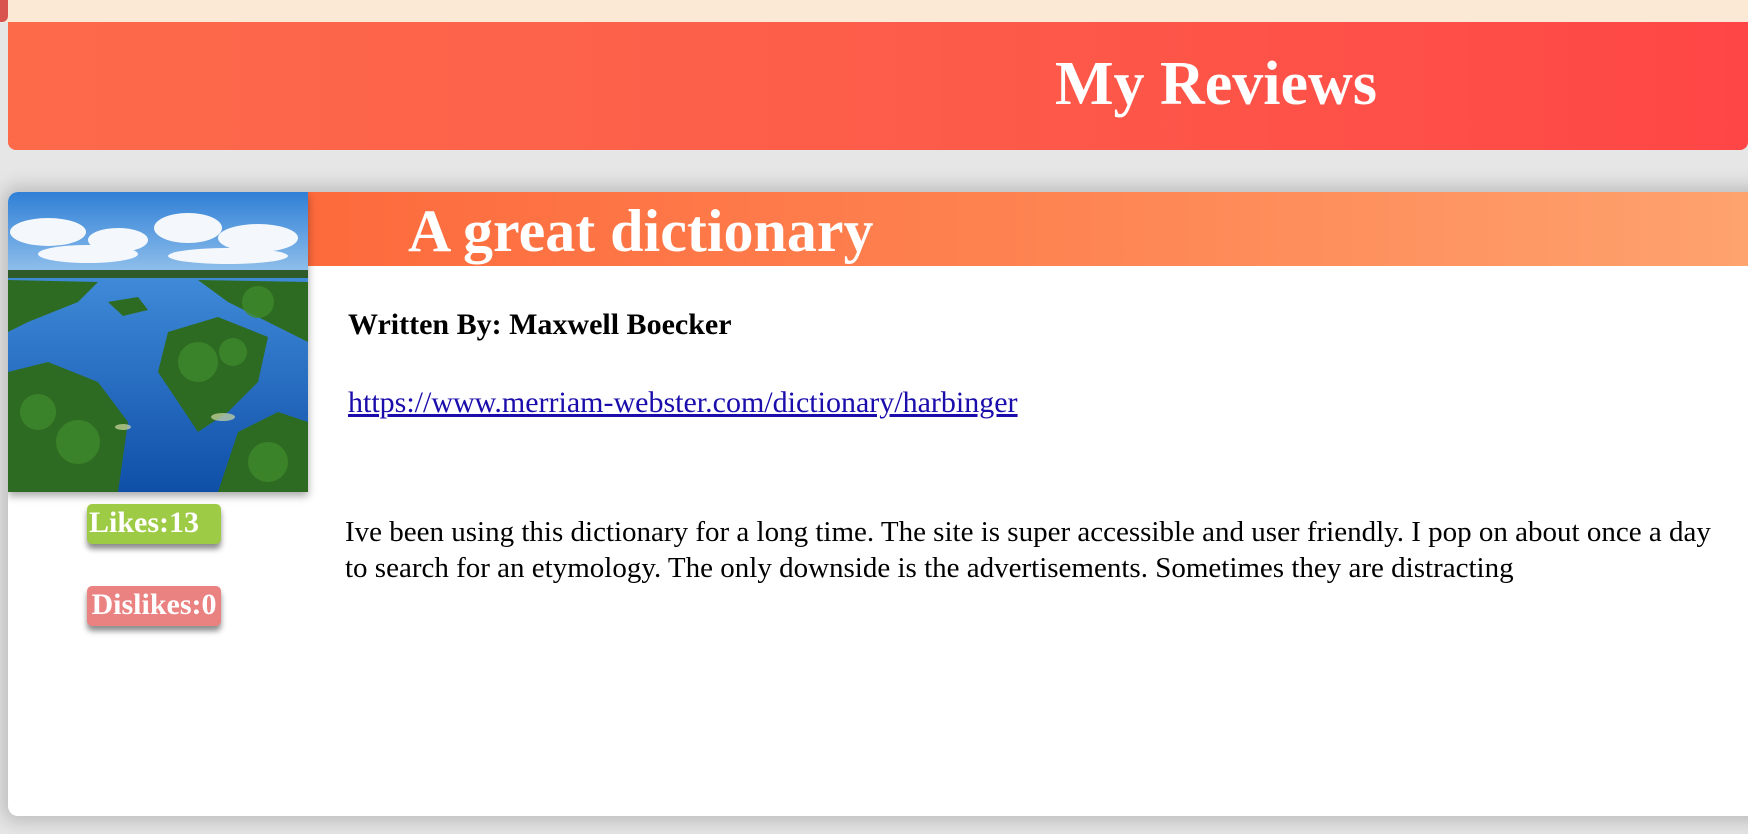 The height and width of the screenshot is (834, 1748). Describe the element at coordinates (540, 324) in the screenshot. I see `review-author: Written By: Maxwell Boecker` at that location.